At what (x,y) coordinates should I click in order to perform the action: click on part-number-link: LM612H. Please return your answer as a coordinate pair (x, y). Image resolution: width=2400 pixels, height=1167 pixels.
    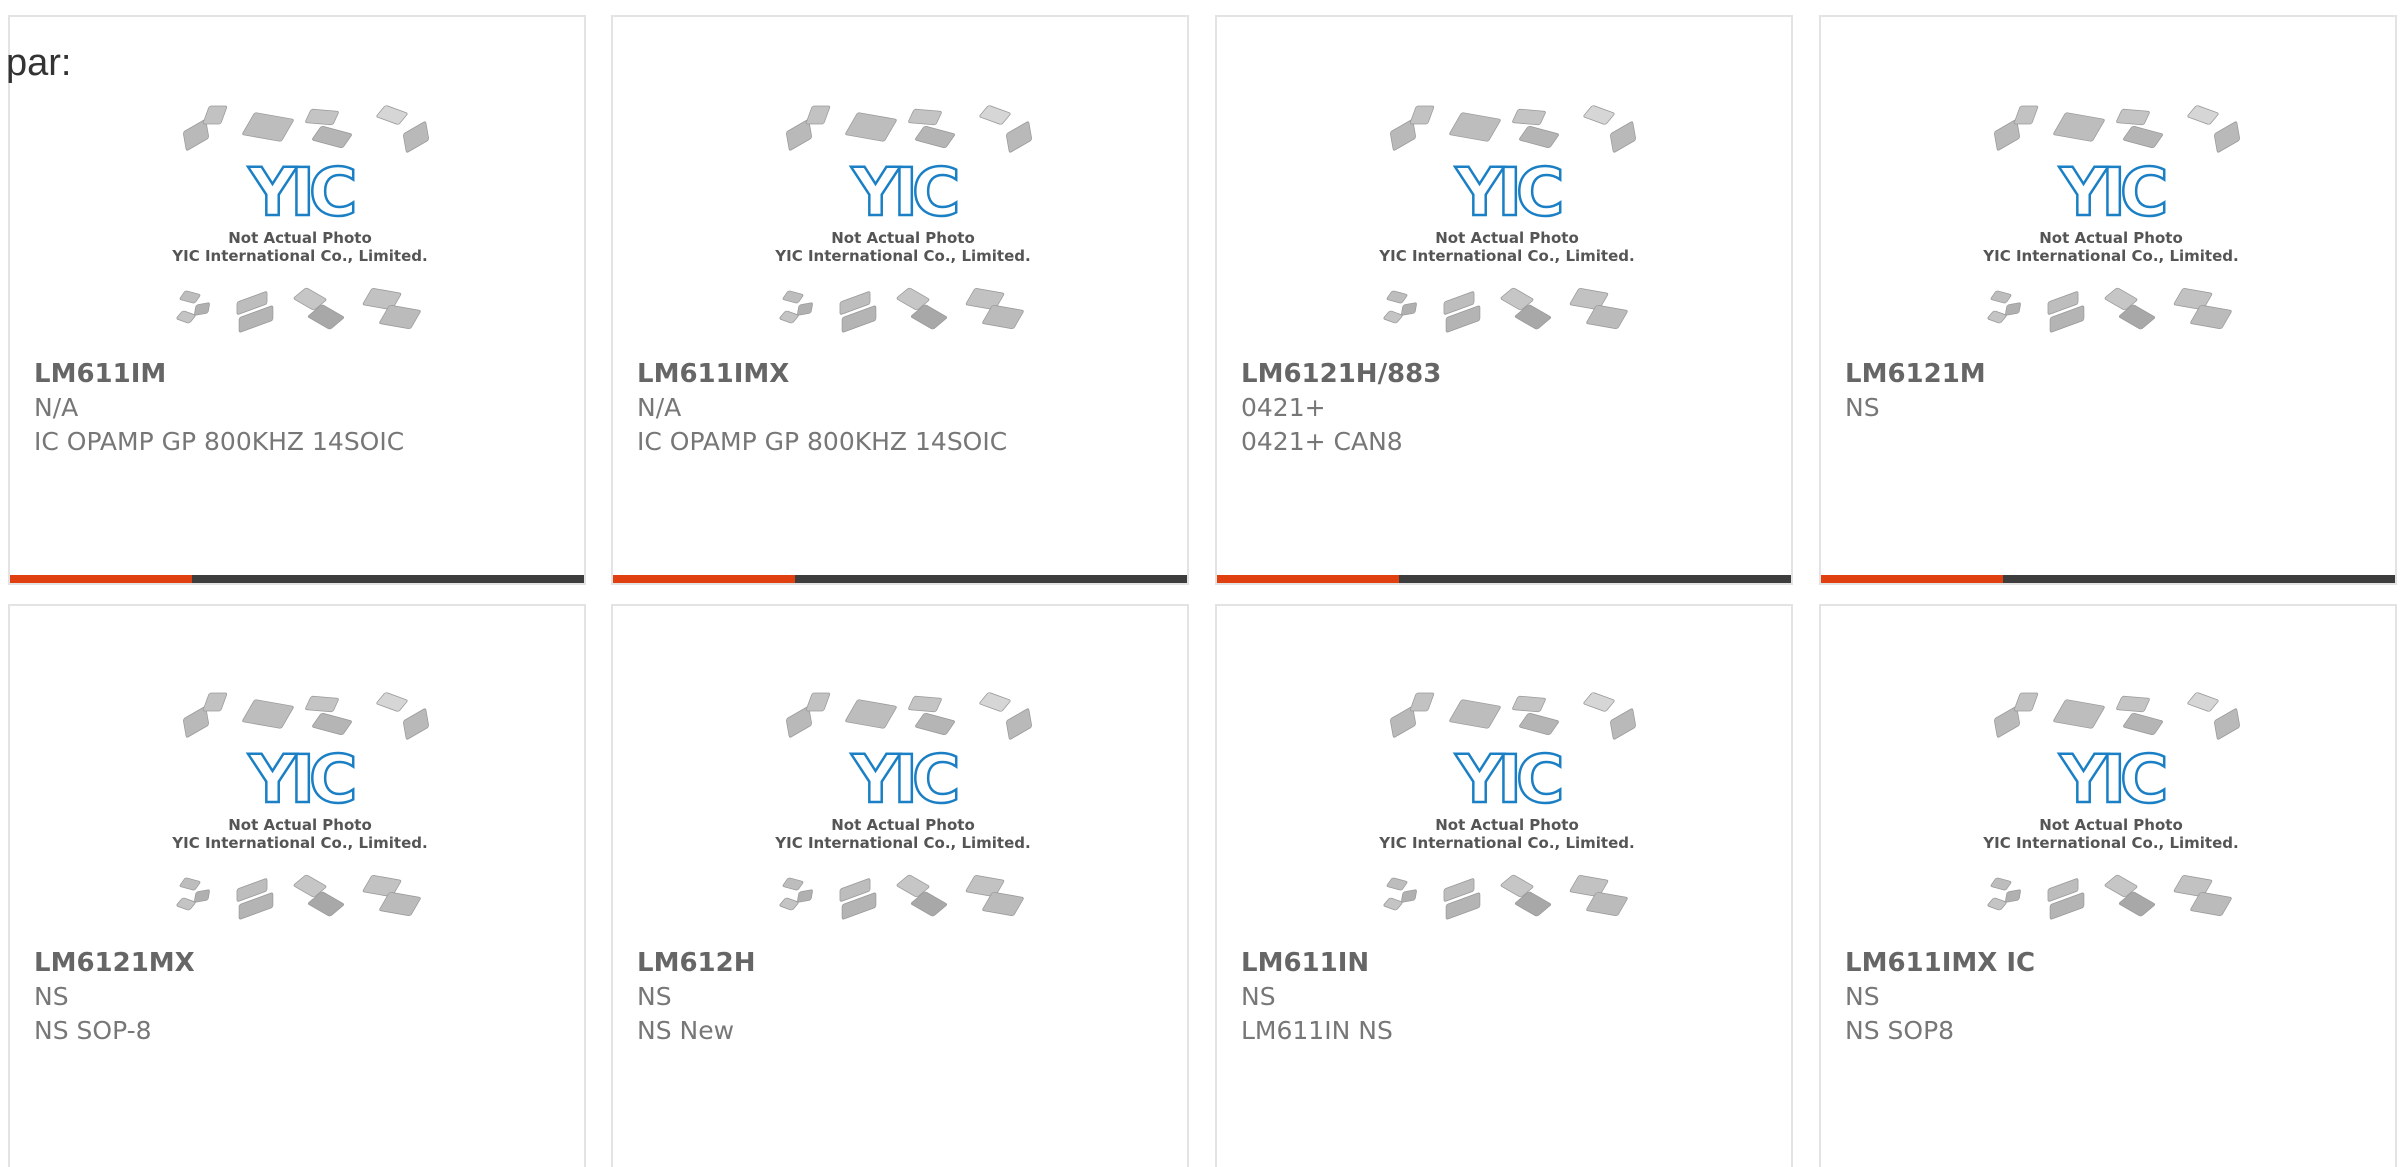
    Looking at the image, I should click on (907, 963).